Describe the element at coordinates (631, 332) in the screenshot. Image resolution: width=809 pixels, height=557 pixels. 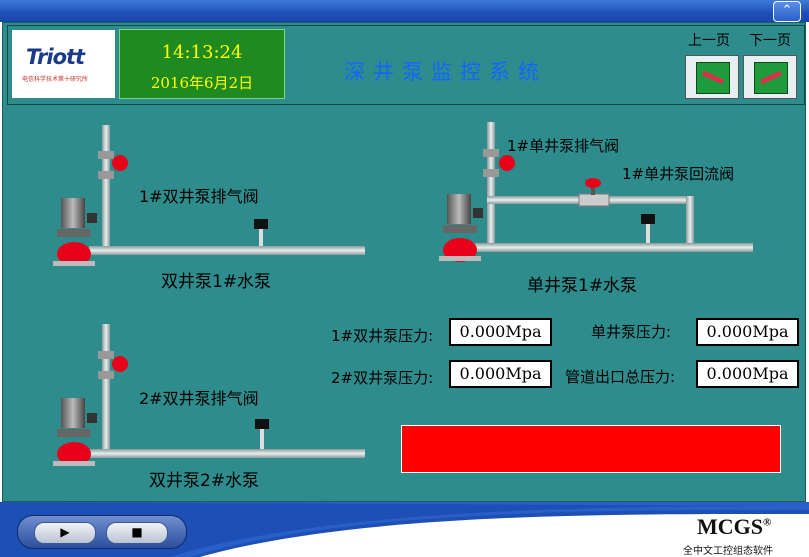
I see `single-pump-pressure-label: 单井泵压力:` at that location.